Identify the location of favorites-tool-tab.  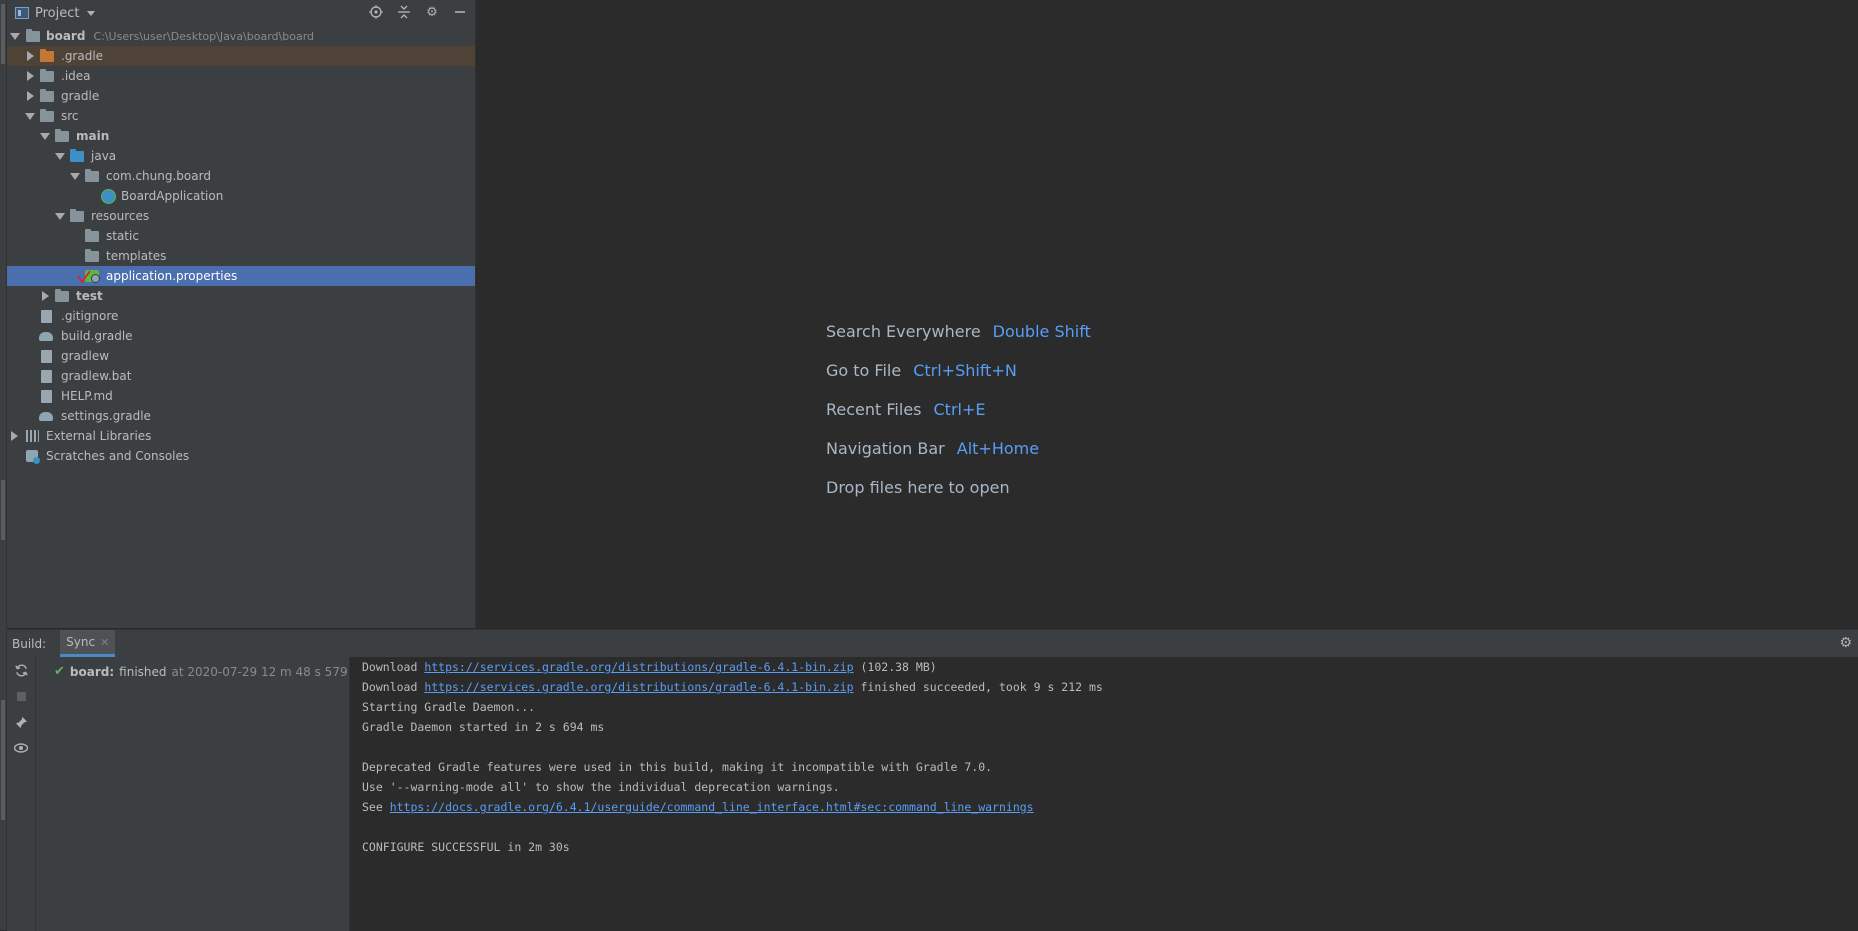
(3, 760).